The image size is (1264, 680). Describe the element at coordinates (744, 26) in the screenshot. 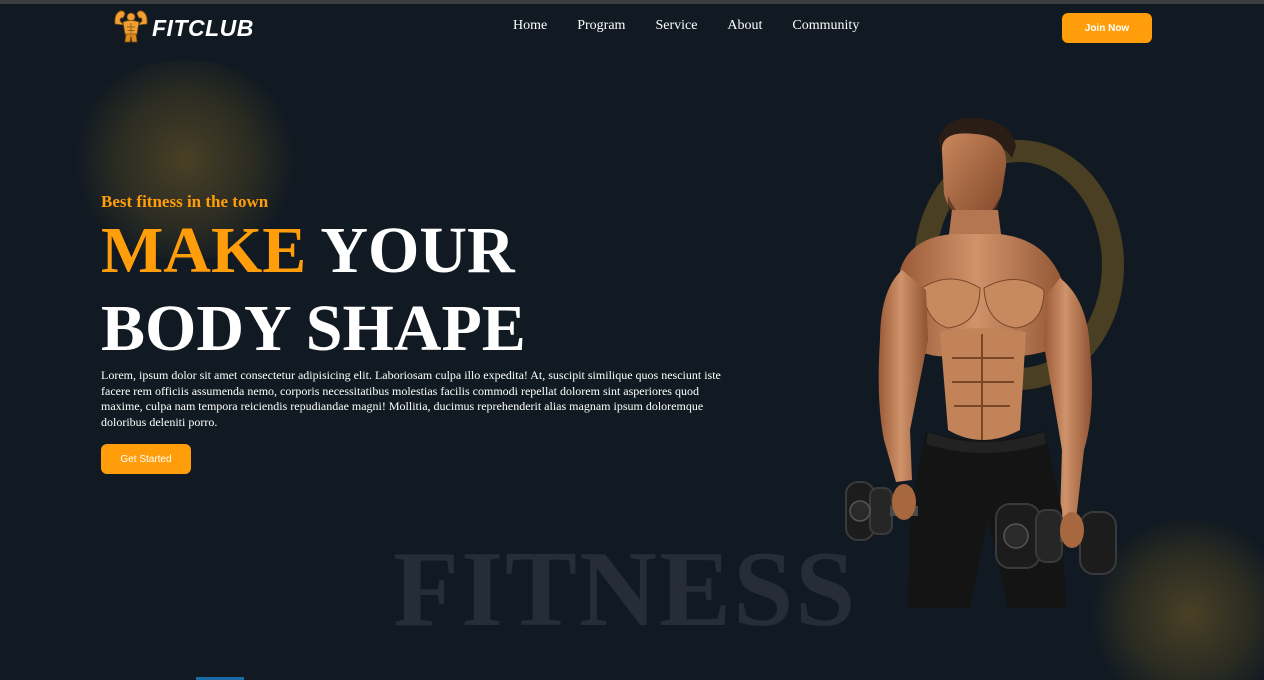

I see `nav-item-about: About` at that location.